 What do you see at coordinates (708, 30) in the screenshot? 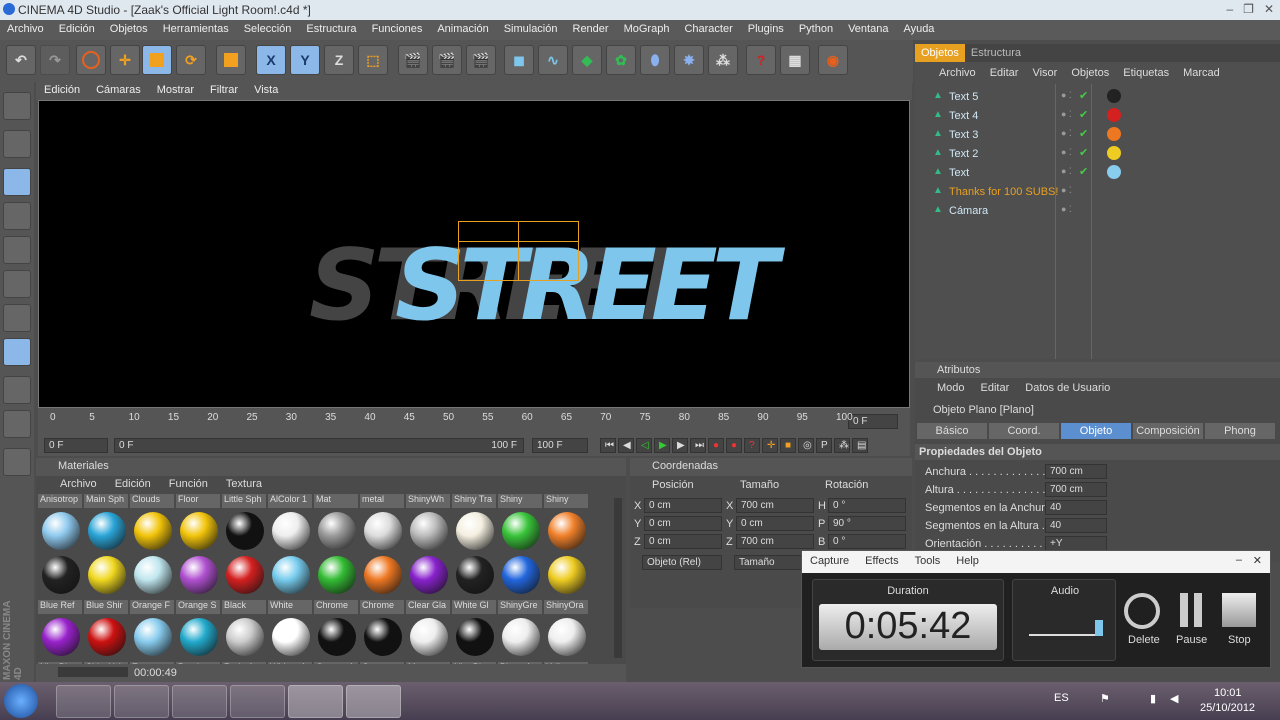
I see `menu-item: Character` at bounding box center [708, 30].